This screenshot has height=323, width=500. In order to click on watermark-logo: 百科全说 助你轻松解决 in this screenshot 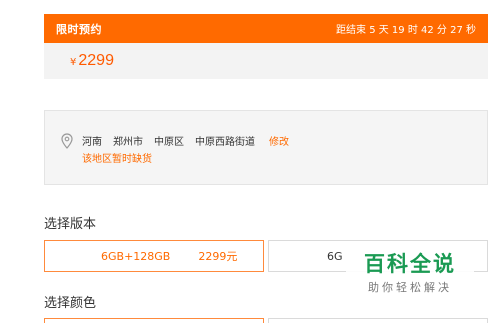, I will do `click(410, 270)`.